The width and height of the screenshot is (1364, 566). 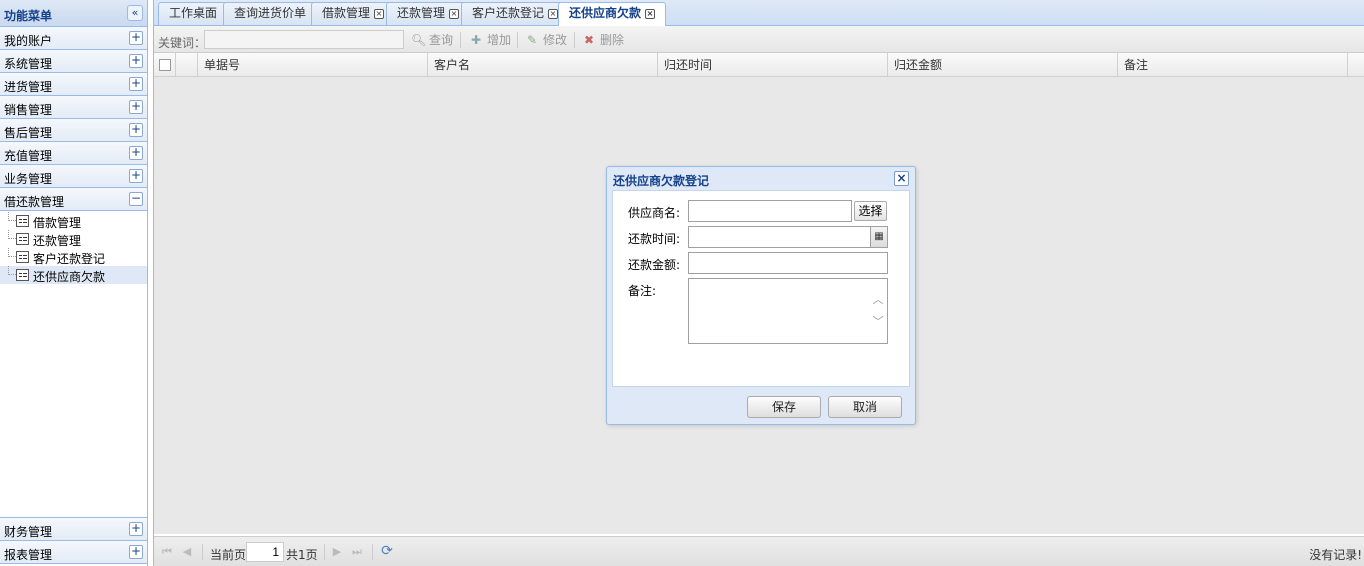 What do you see at coordinates (313, 64) in the screenshot?
I see `column-header-document-no: 单据号` at bounding box center [313, 64].